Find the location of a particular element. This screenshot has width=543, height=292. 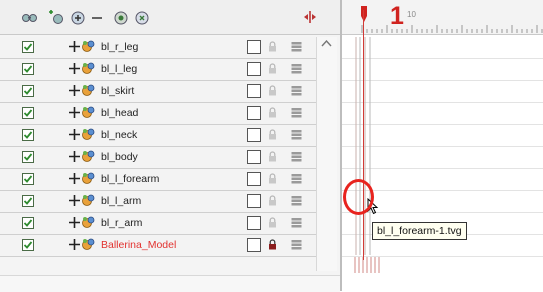

scroll-up-arrow-icon is located at coordinates (326, 43).